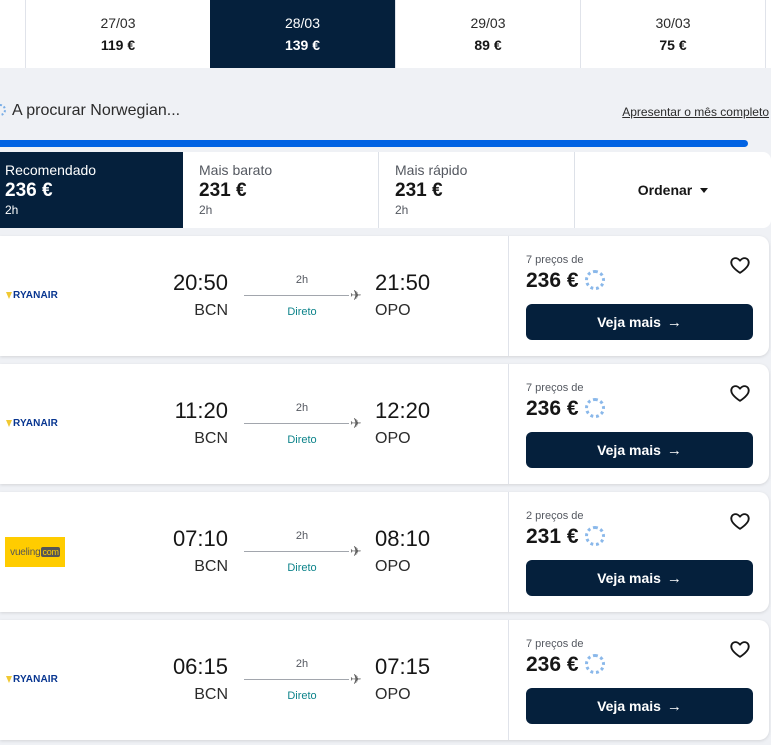 The image size is (771, 745). Describe the element at coordinates (695, 112) in the screenshot. I see `show-full-month-link: Apresentar o mês completo` at that location.